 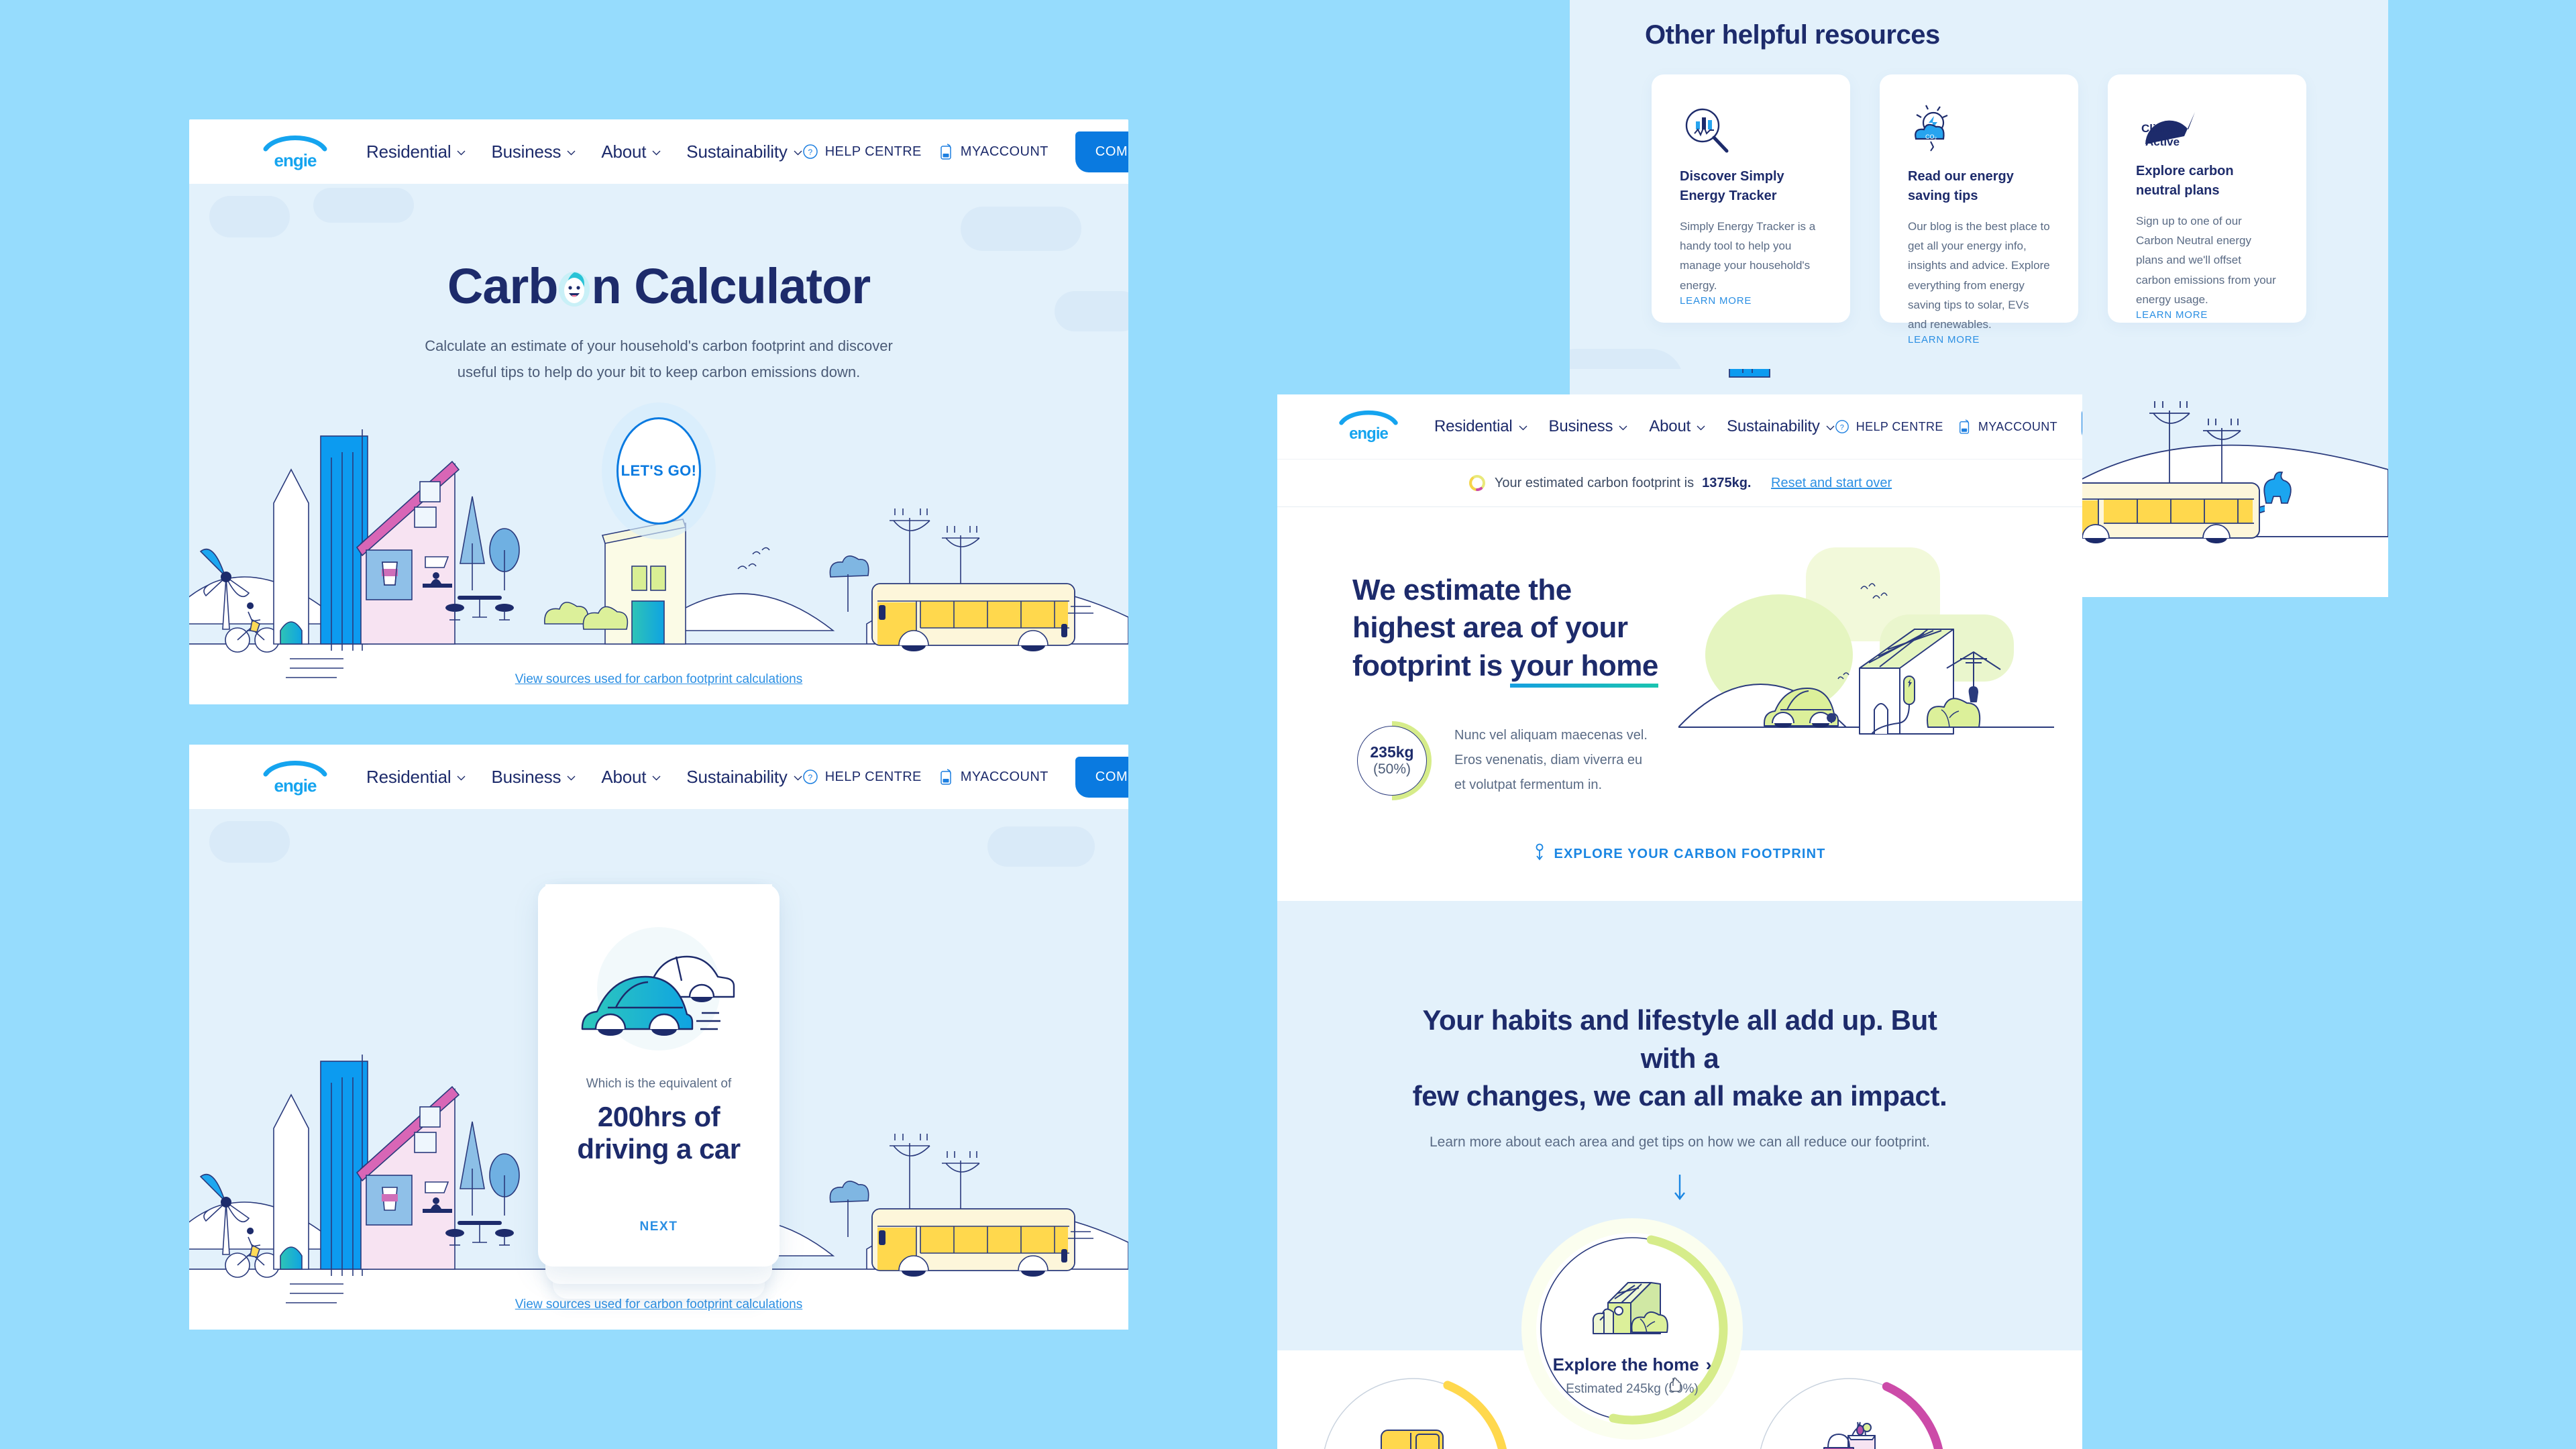 I want to click on svg-text: Active, so click(x=2162, y=142).